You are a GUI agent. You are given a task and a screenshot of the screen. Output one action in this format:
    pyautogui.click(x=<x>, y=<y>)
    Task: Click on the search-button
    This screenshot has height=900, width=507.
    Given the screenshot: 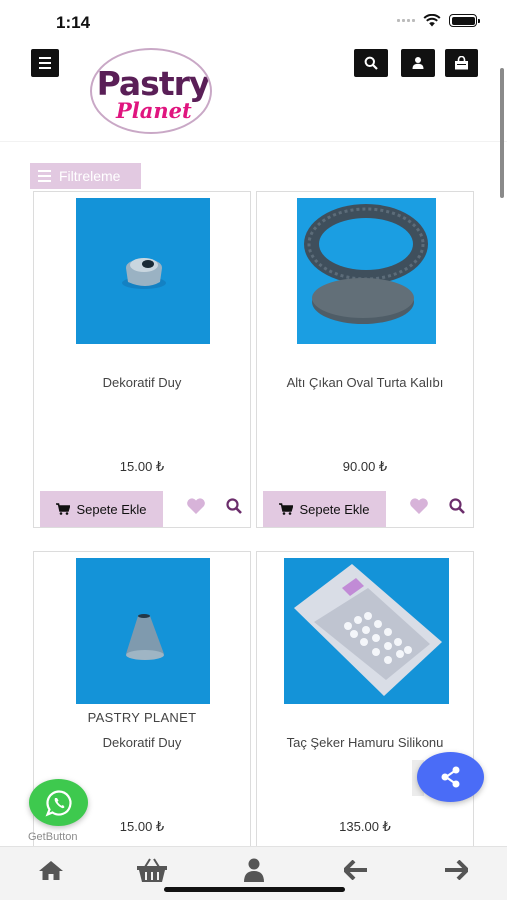 What is the action you would take?
    pyautogui.click(x=371, y=63)
    